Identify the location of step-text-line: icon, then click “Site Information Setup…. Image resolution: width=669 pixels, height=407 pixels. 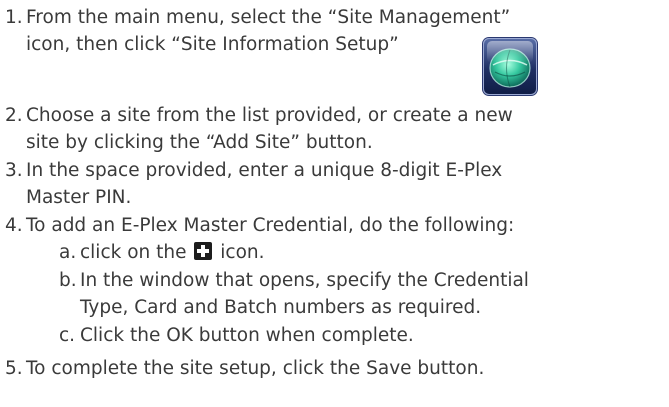
(212, 44).